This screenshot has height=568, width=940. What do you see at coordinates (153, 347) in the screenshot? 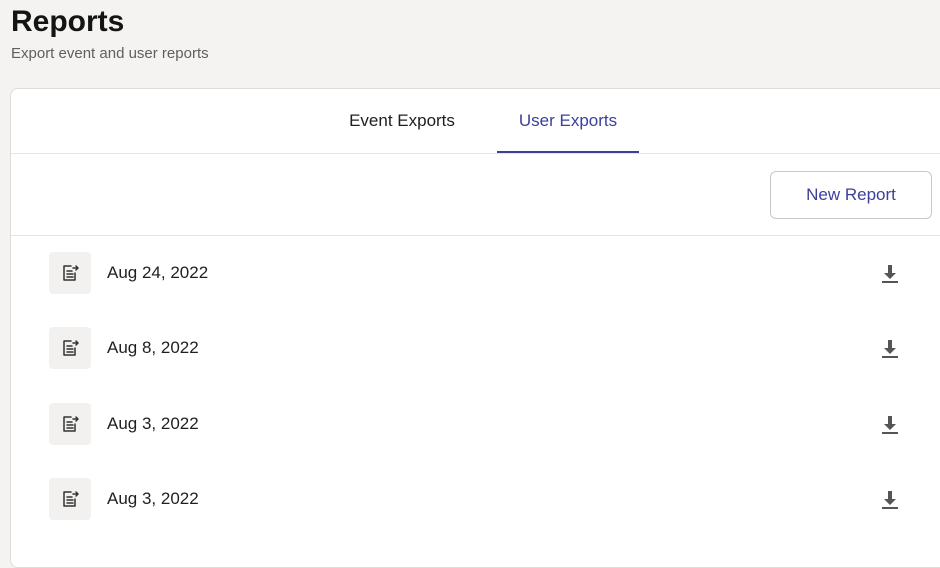
I see `report-date: Aug 8, 2022` at bounding box center [153, 347].